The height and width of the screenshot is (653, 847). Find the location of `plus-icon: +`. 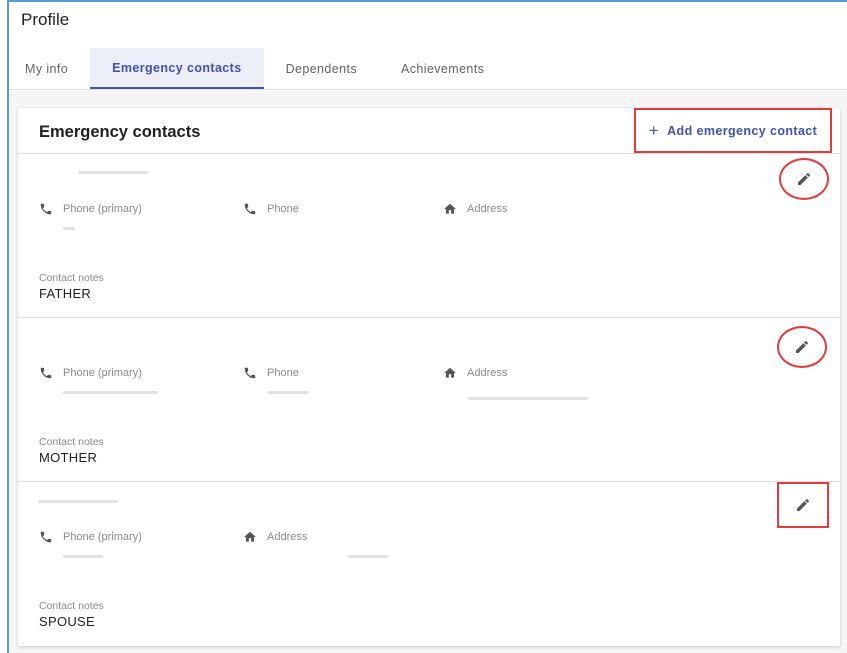

plus-icon: + is located at coordinates (654, 130).